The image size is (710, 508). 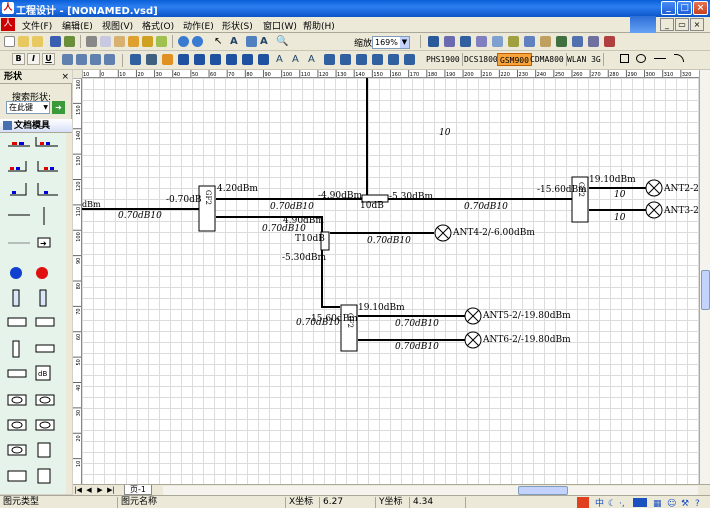 I want to click on zoom-icon: 🔍, so click(x=282, y=41).